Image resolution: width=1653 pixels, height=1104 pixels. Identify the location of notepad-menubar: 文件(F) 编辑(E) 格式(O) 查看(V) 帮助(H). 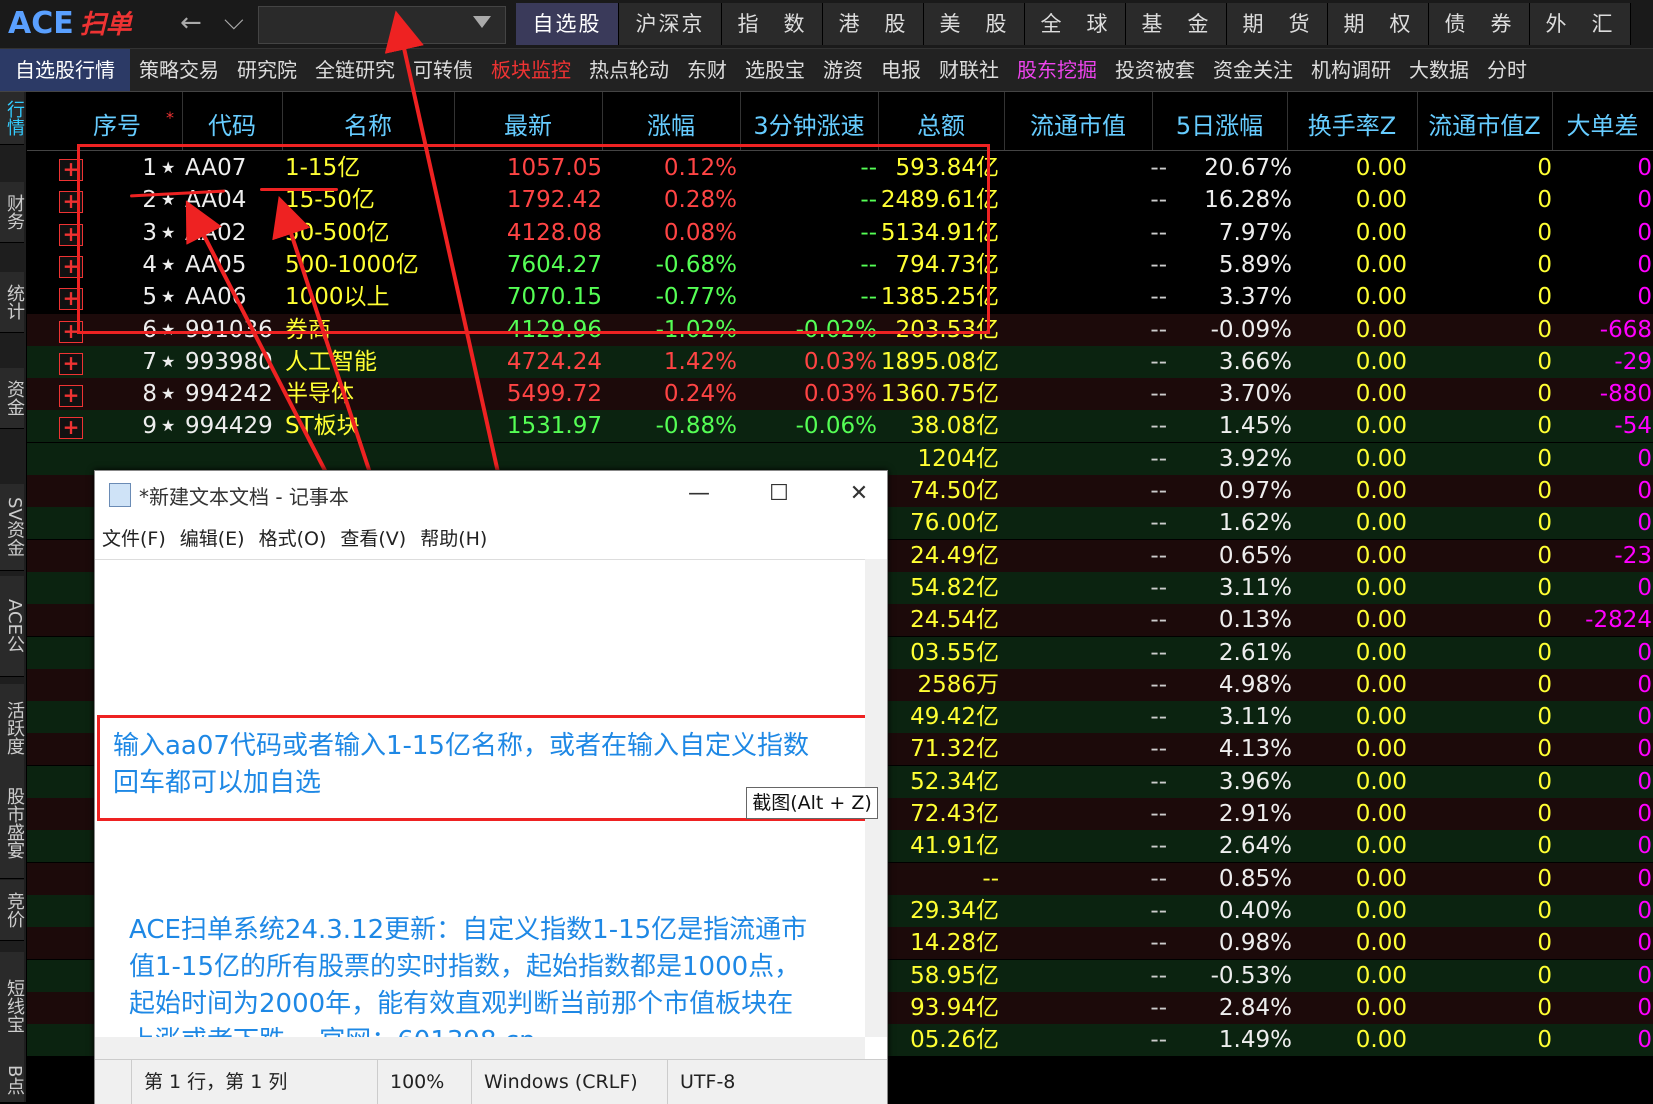
(491, 539).